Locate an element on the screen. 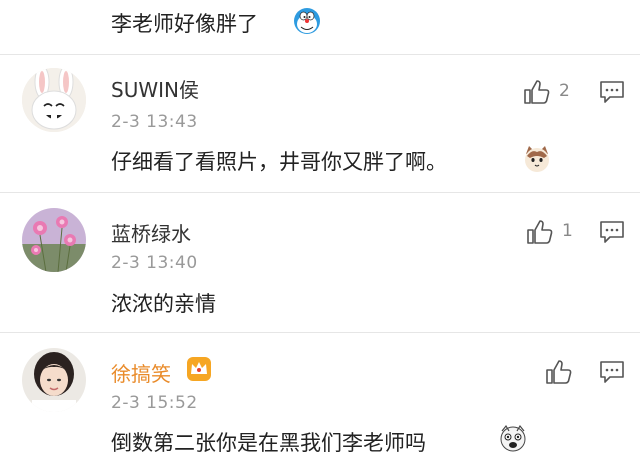  top-comment-text: 李老师好像胖了 is located at coordinates (184, 24).